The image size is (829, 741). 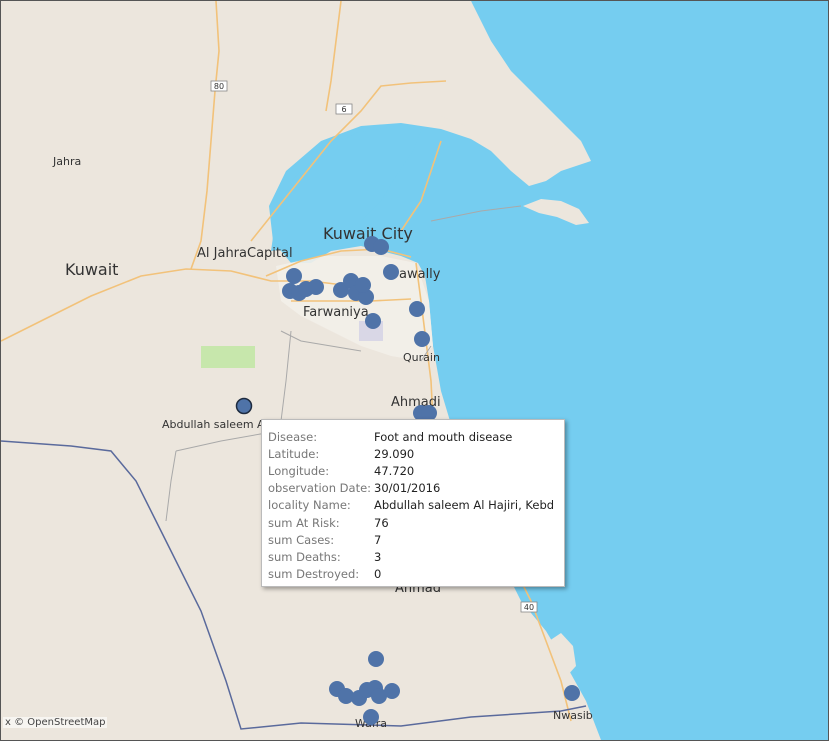 What do you see at coordinates (304, 522) in the screenshot?
I see `tooltip-key: sum At Risk:` at bounding box center [304, 522].